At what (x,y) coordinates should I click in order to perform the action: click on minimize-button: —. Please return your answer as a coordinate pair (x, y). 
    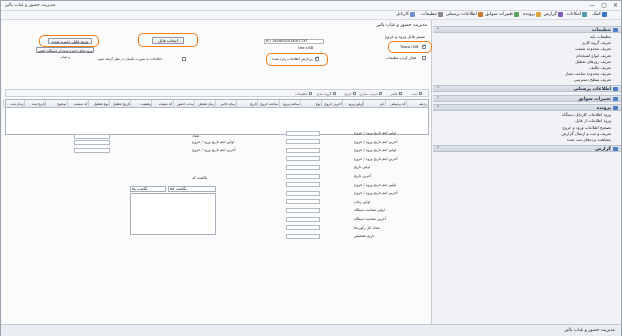
    Looking at the image, I should click on (592, 5).